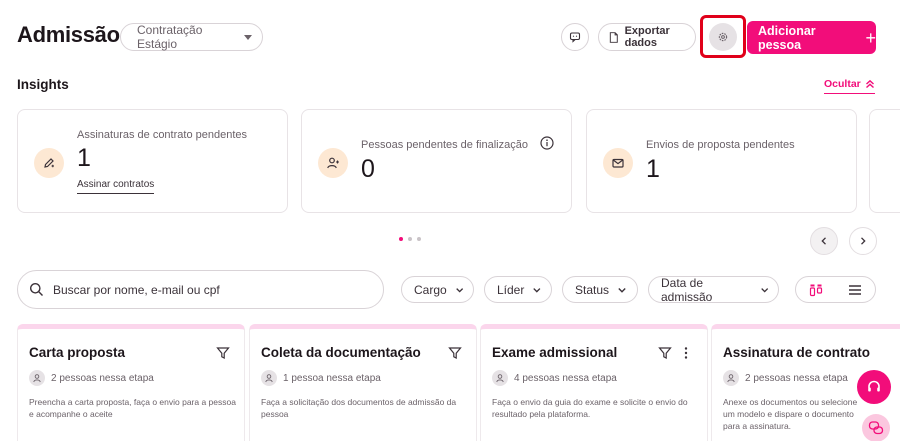 This screenshot has height=441, width=900. I want to click on kanban-view-button, so click(816, 289).